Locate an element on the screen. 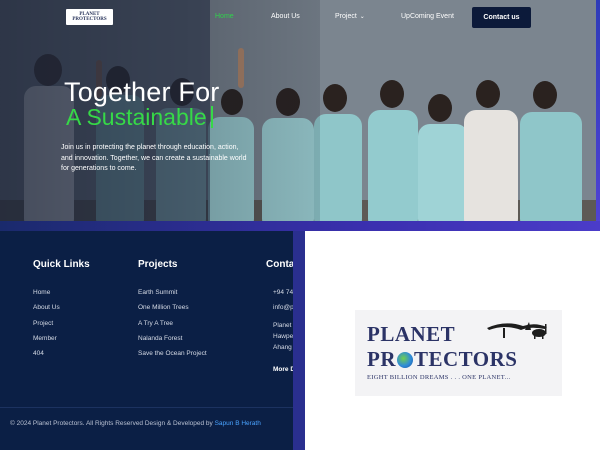 The width and height of the screenshot is (600, 450). hero-bottom-bar is located at coordinates (300, 226).